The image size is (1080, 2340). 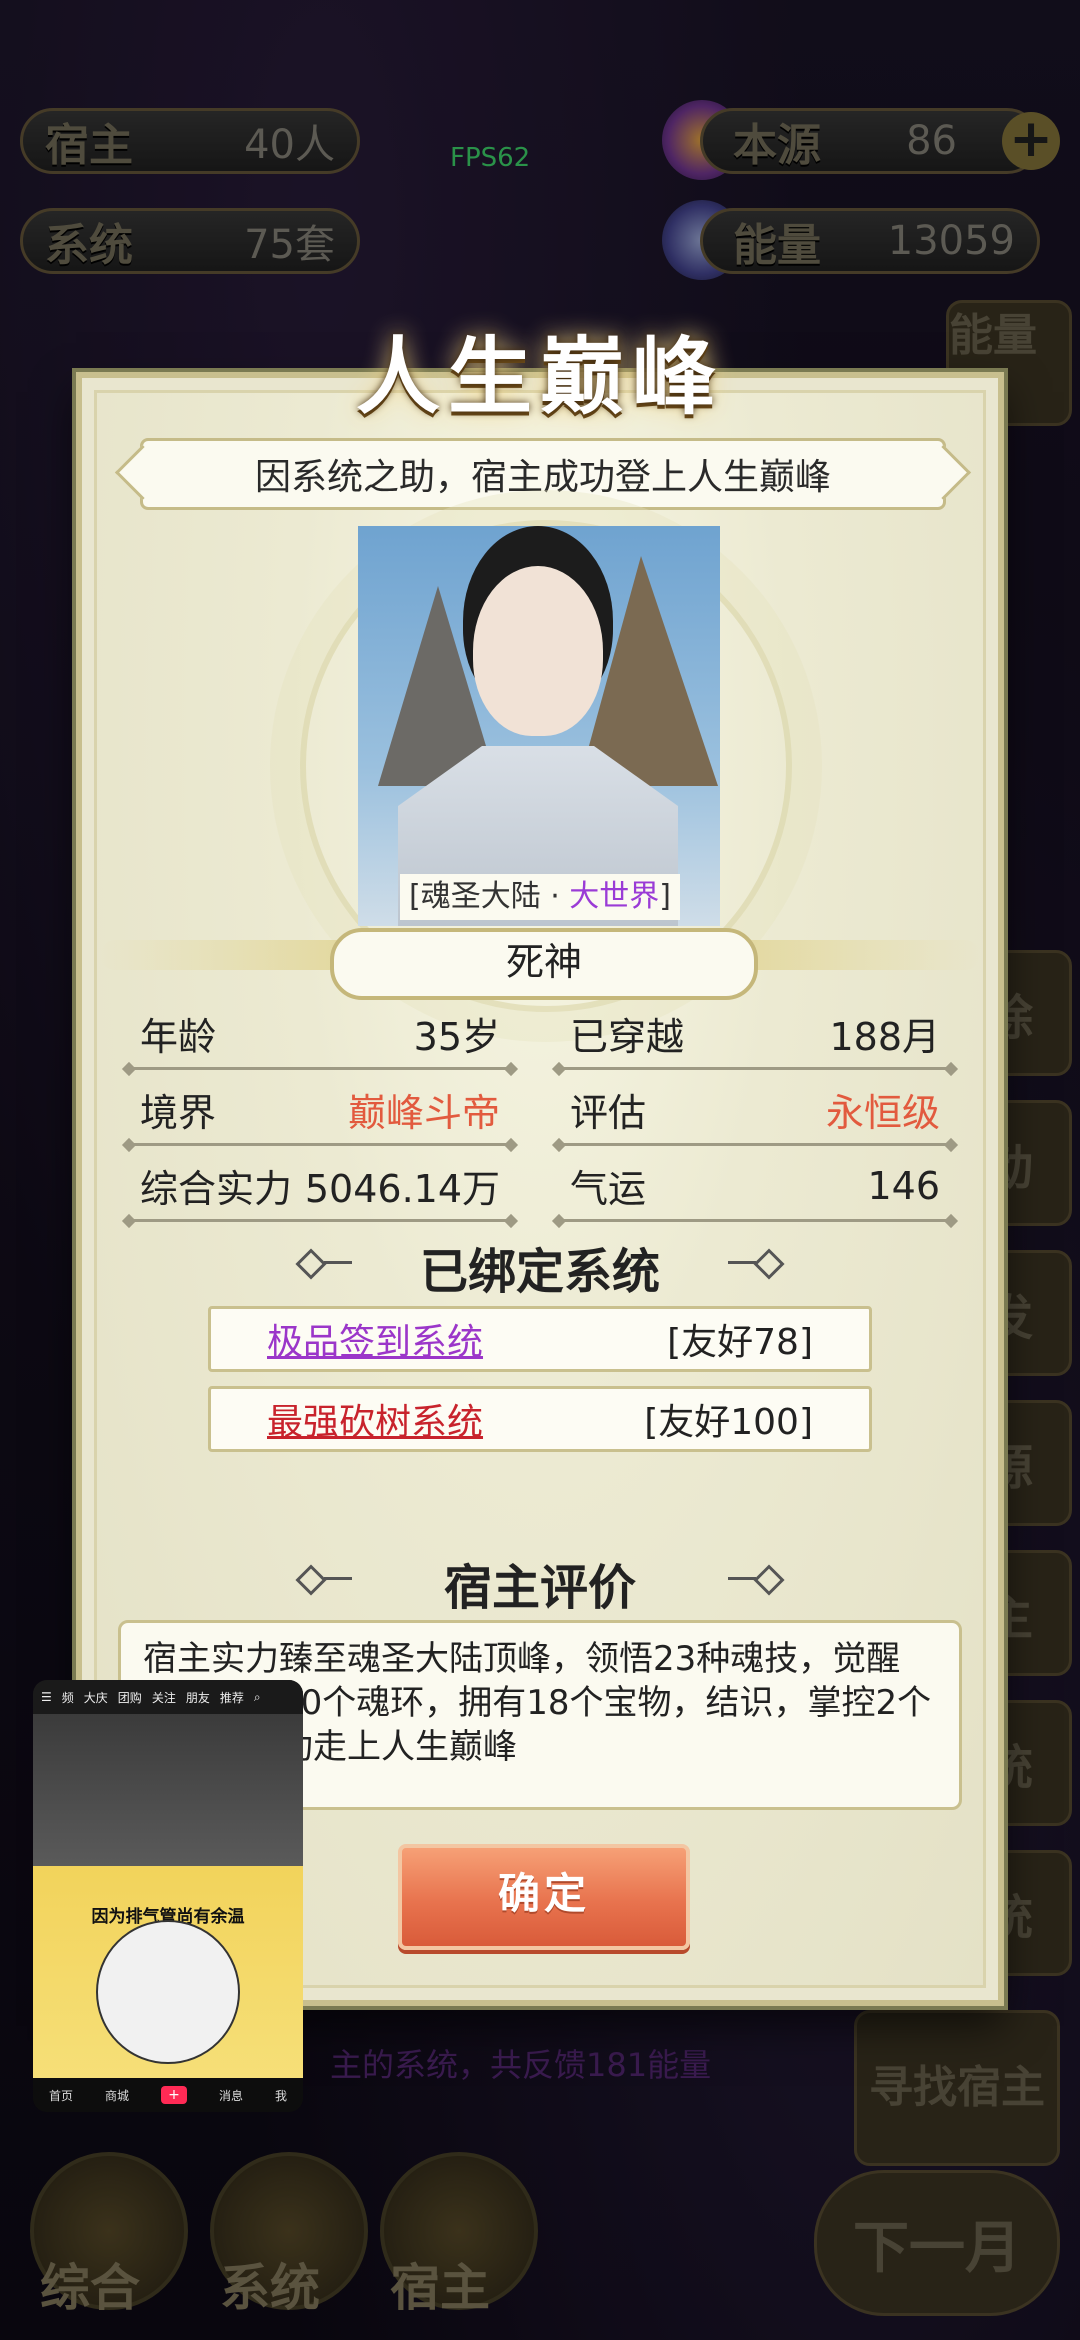 I want to click on stat-traveled: 已穿越 188月, so click(x=755, y=1035).